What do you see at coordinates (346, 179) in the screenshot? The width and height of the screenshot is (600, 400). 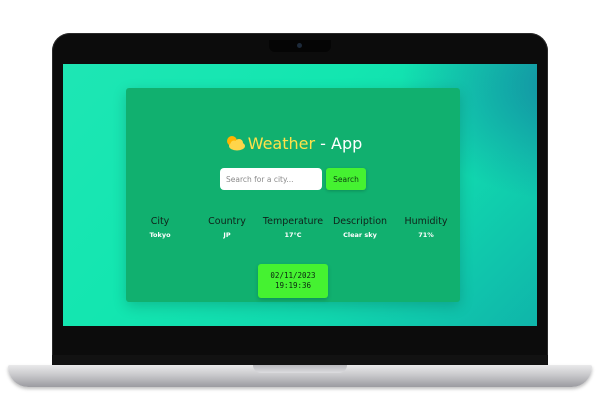 I see `search-button: Search` at bounding box center [346, 179].